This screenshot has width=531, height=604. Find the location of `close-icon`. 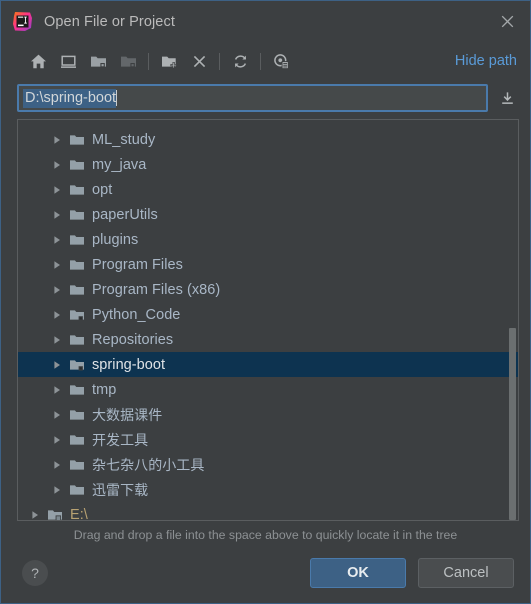

close-icon is located at coordinates (507, 21).